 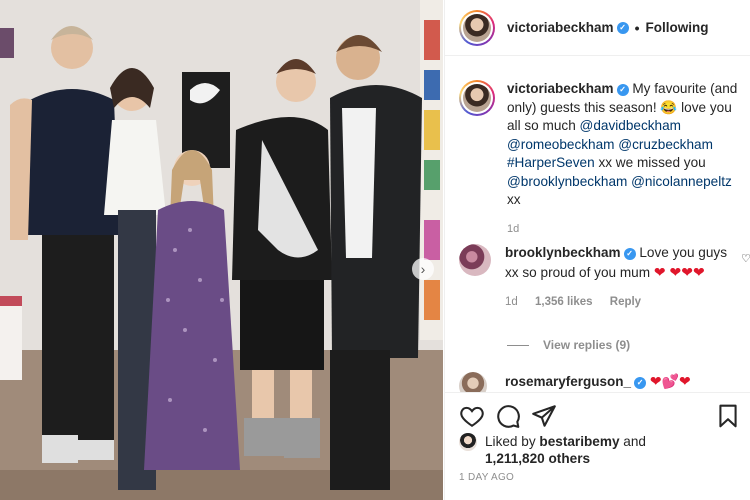 I want to click on heart-outline-icon, so click(x=472, y=416).